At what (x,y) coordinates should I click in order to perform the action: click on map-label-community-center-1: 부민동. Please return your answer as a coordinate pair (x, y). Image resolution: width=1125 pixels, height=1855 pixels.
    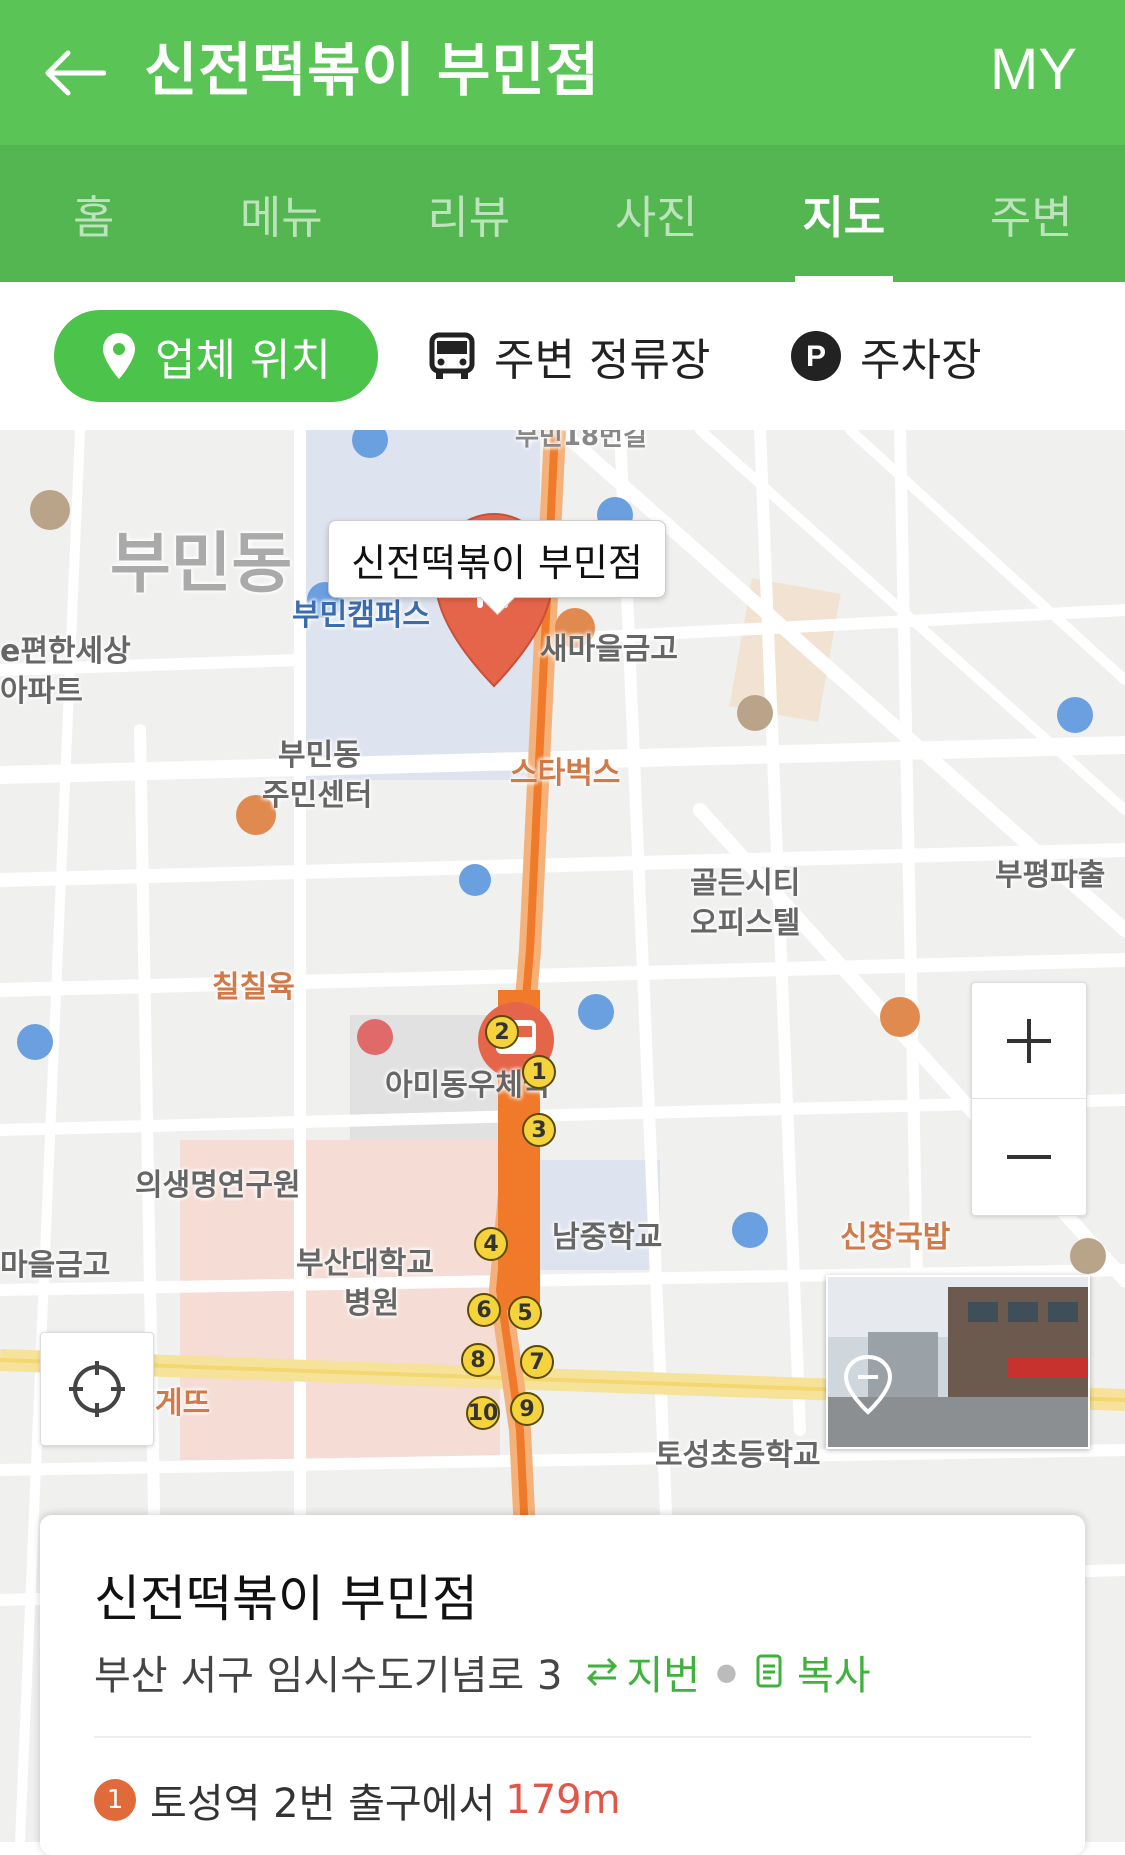
    Looking at the image, I should click on (319, 752).